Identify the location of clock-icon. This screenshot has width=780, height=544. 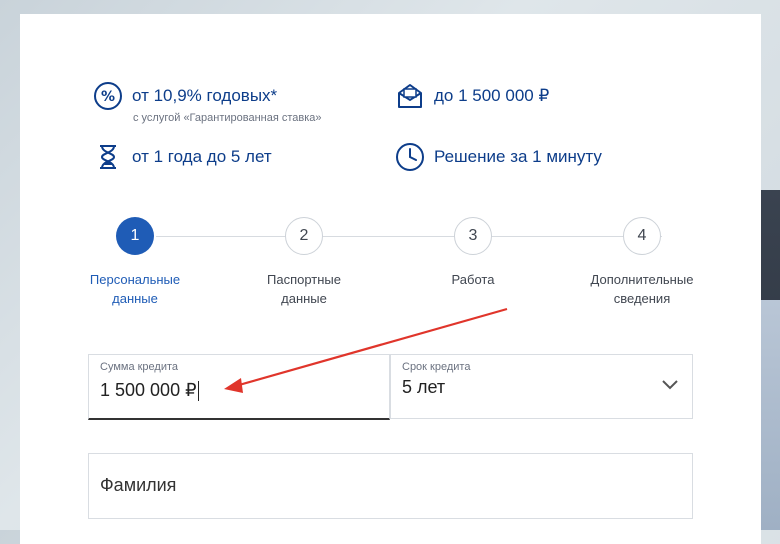
(410, 157).